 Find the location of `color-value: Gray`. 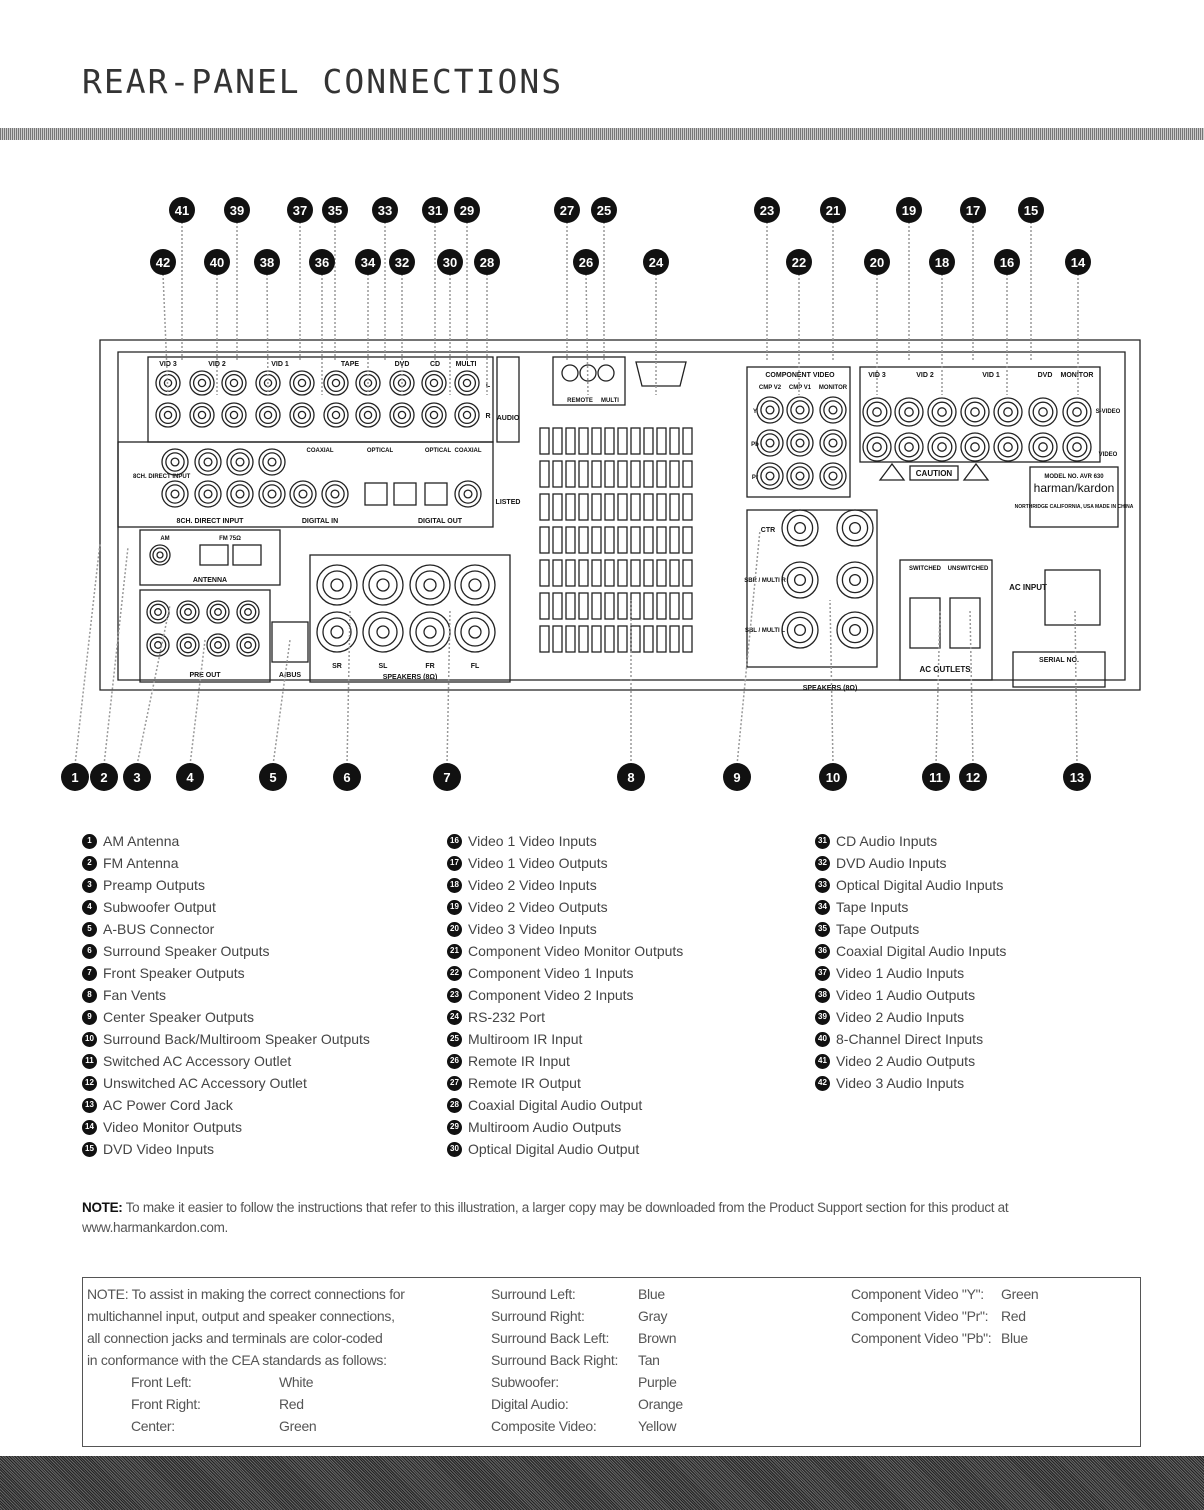

color-value: Gray is located at coordinates (653, 1316).